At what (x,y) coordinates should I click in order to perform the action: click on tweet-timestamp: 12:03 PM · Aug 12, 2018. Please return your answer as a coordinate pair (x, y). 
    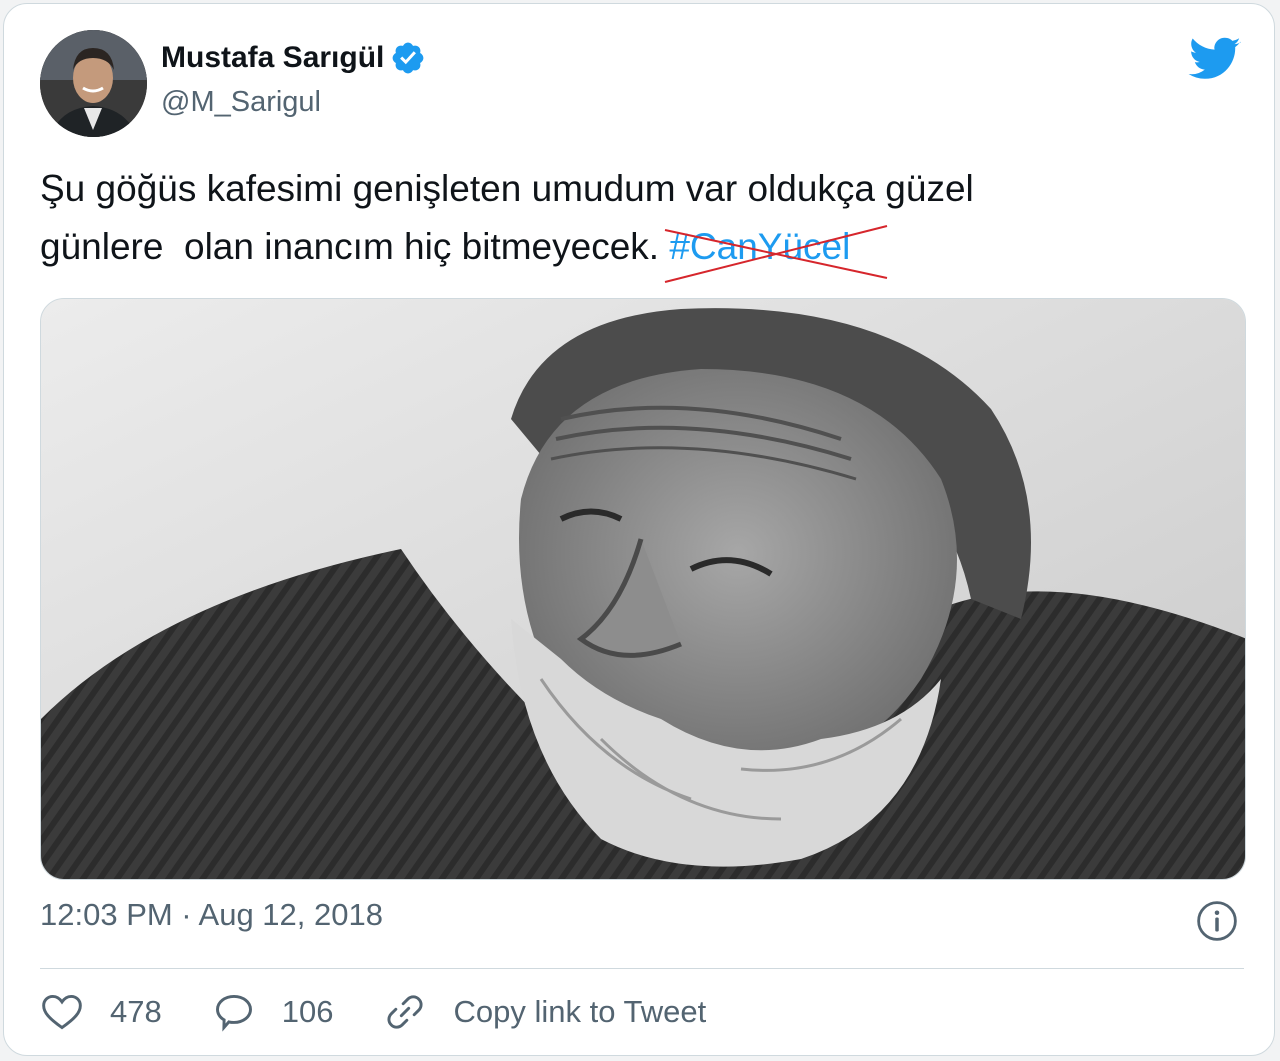
    Looking at the image, I should click on (211, 915).